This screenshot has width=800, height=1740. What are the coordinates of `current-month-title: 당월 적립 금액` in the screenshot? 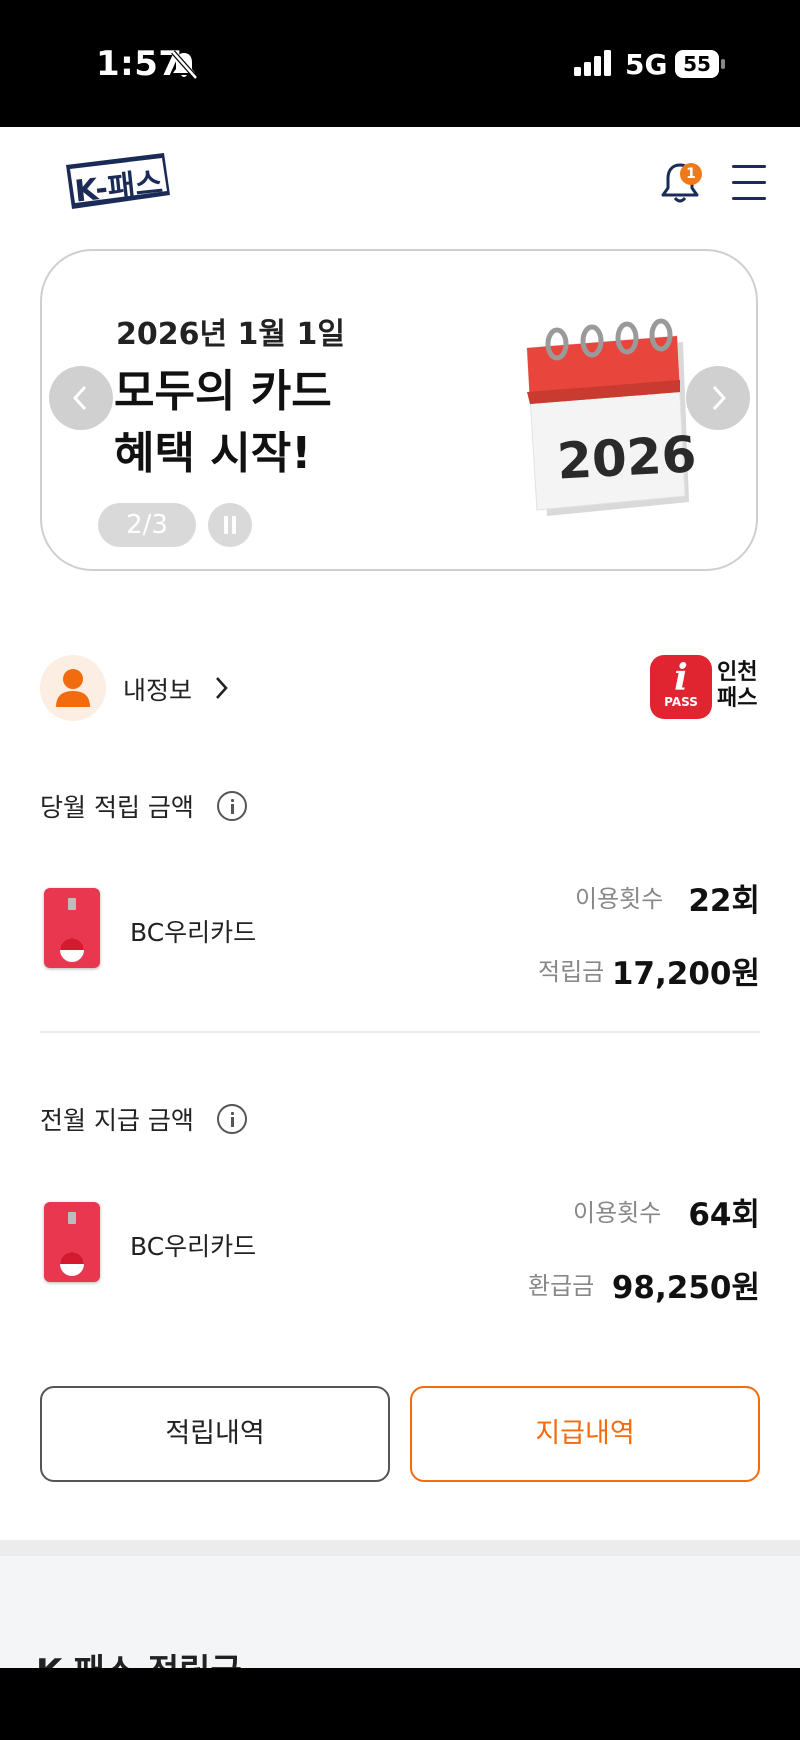 It's located at (117, 807).